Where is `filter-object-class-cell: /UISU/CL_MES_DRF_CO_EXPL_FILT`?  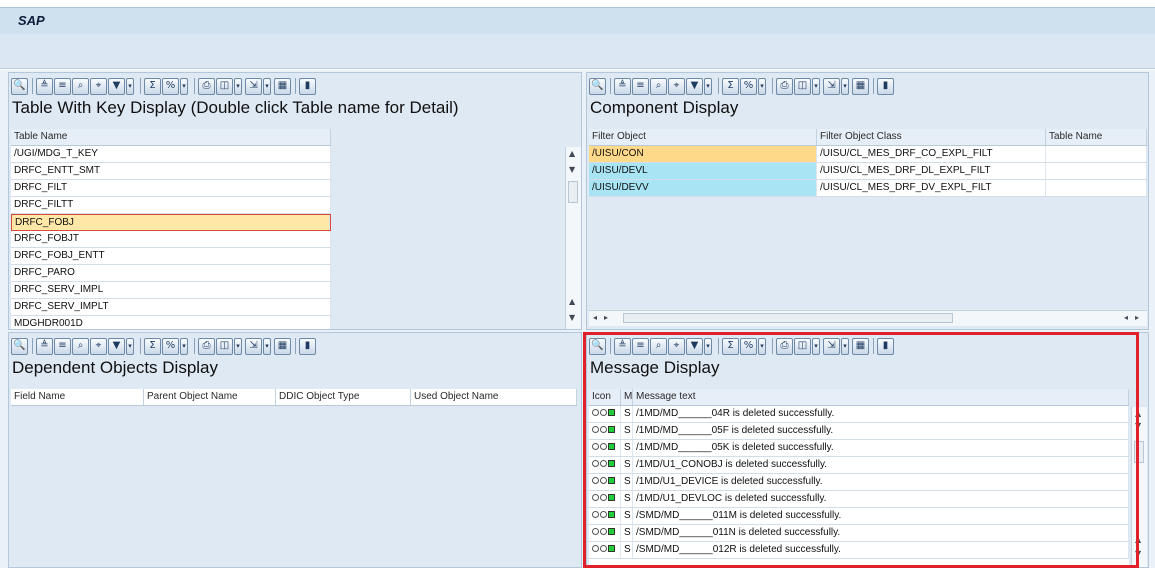
filter-object-class-cell: /UISU/CL_MES_DRF_CO_EXPL_FILT is located at coordinates (931, 154).